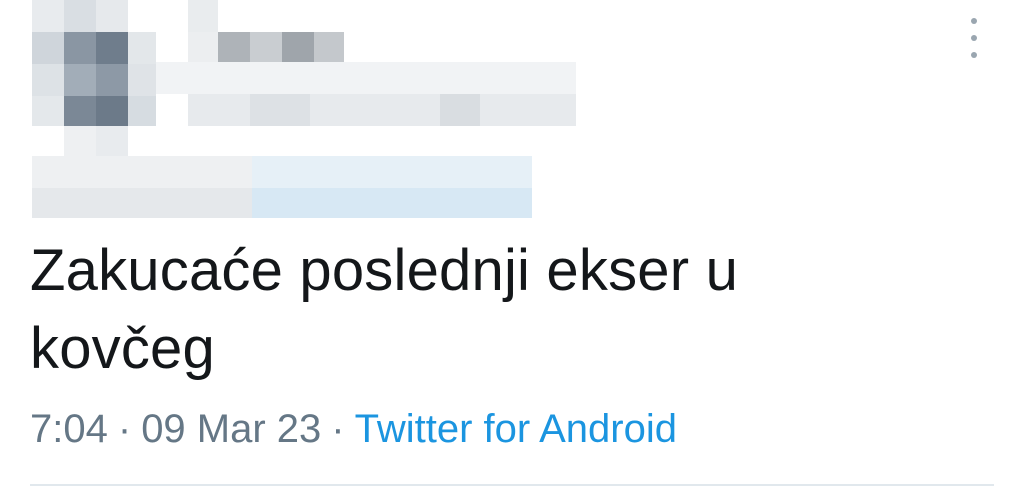 Image resolution: width=1024 pixels, height=494 pixels. What do you see at coordinates (69, 429) in the screenshot?
I see `tweet-time: 7:04` at bounding box center [69, 429].